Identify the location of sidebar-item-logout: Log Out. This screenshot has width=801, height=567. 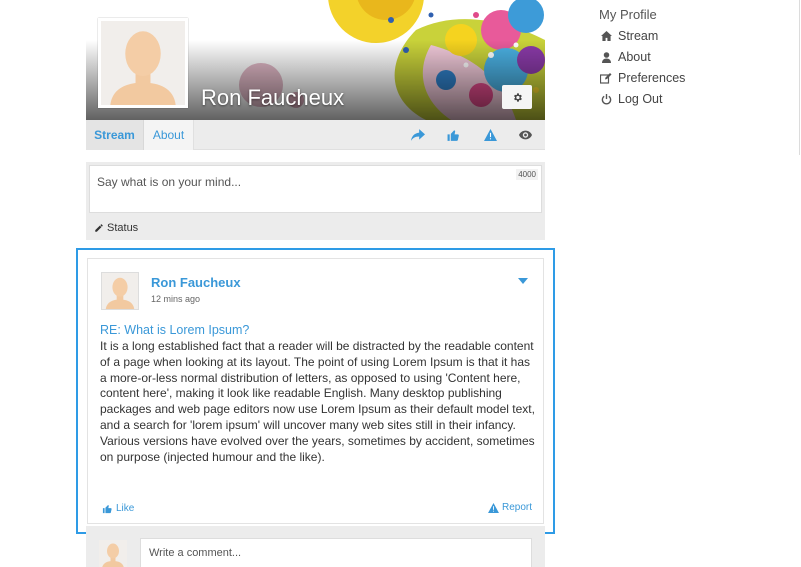
(631, 99).